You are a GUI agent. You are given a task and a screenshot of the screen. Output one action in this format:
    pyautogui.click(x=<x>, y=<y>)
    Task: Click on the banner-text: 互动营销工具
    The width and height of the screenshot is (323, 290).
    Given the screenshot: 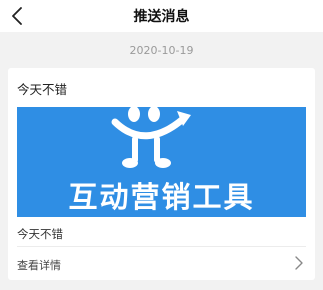 What is the action you would take?
    pyautogui.click(x=161, y=197)
    